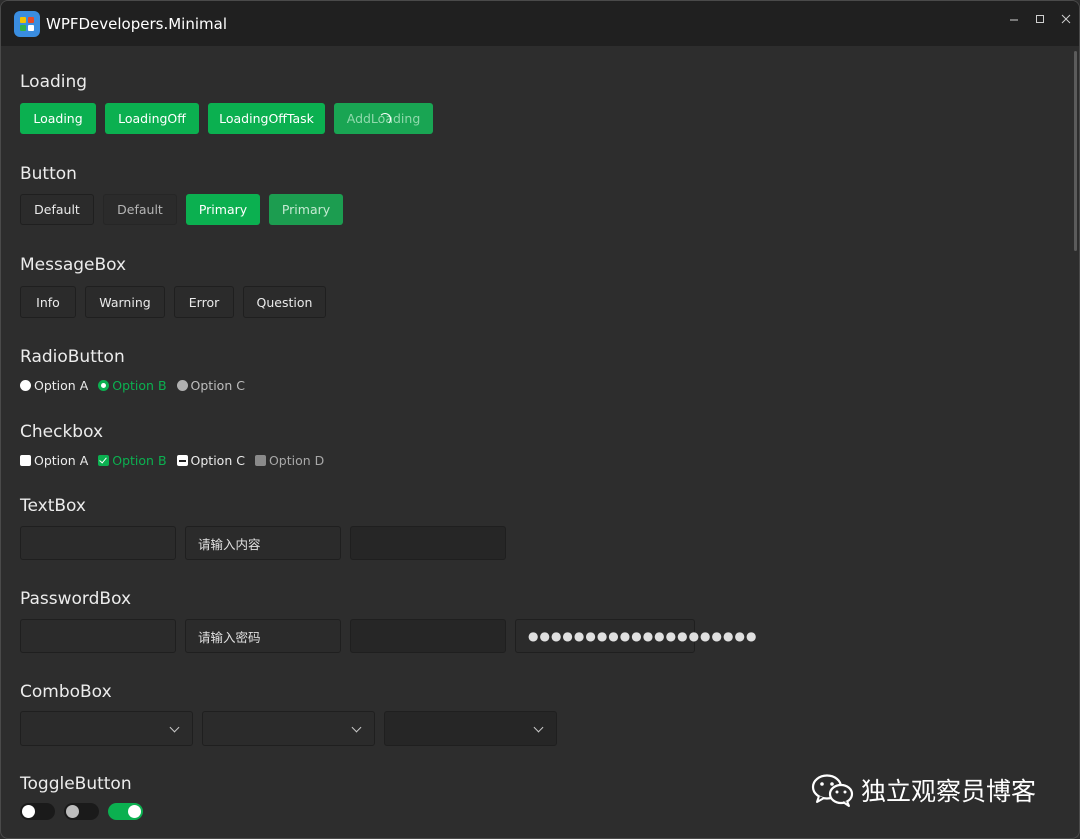 The height and width of the screenshot is (839, 1080). I want to click on section-title-passwordbox: PasswordBox, so click(76, 599).